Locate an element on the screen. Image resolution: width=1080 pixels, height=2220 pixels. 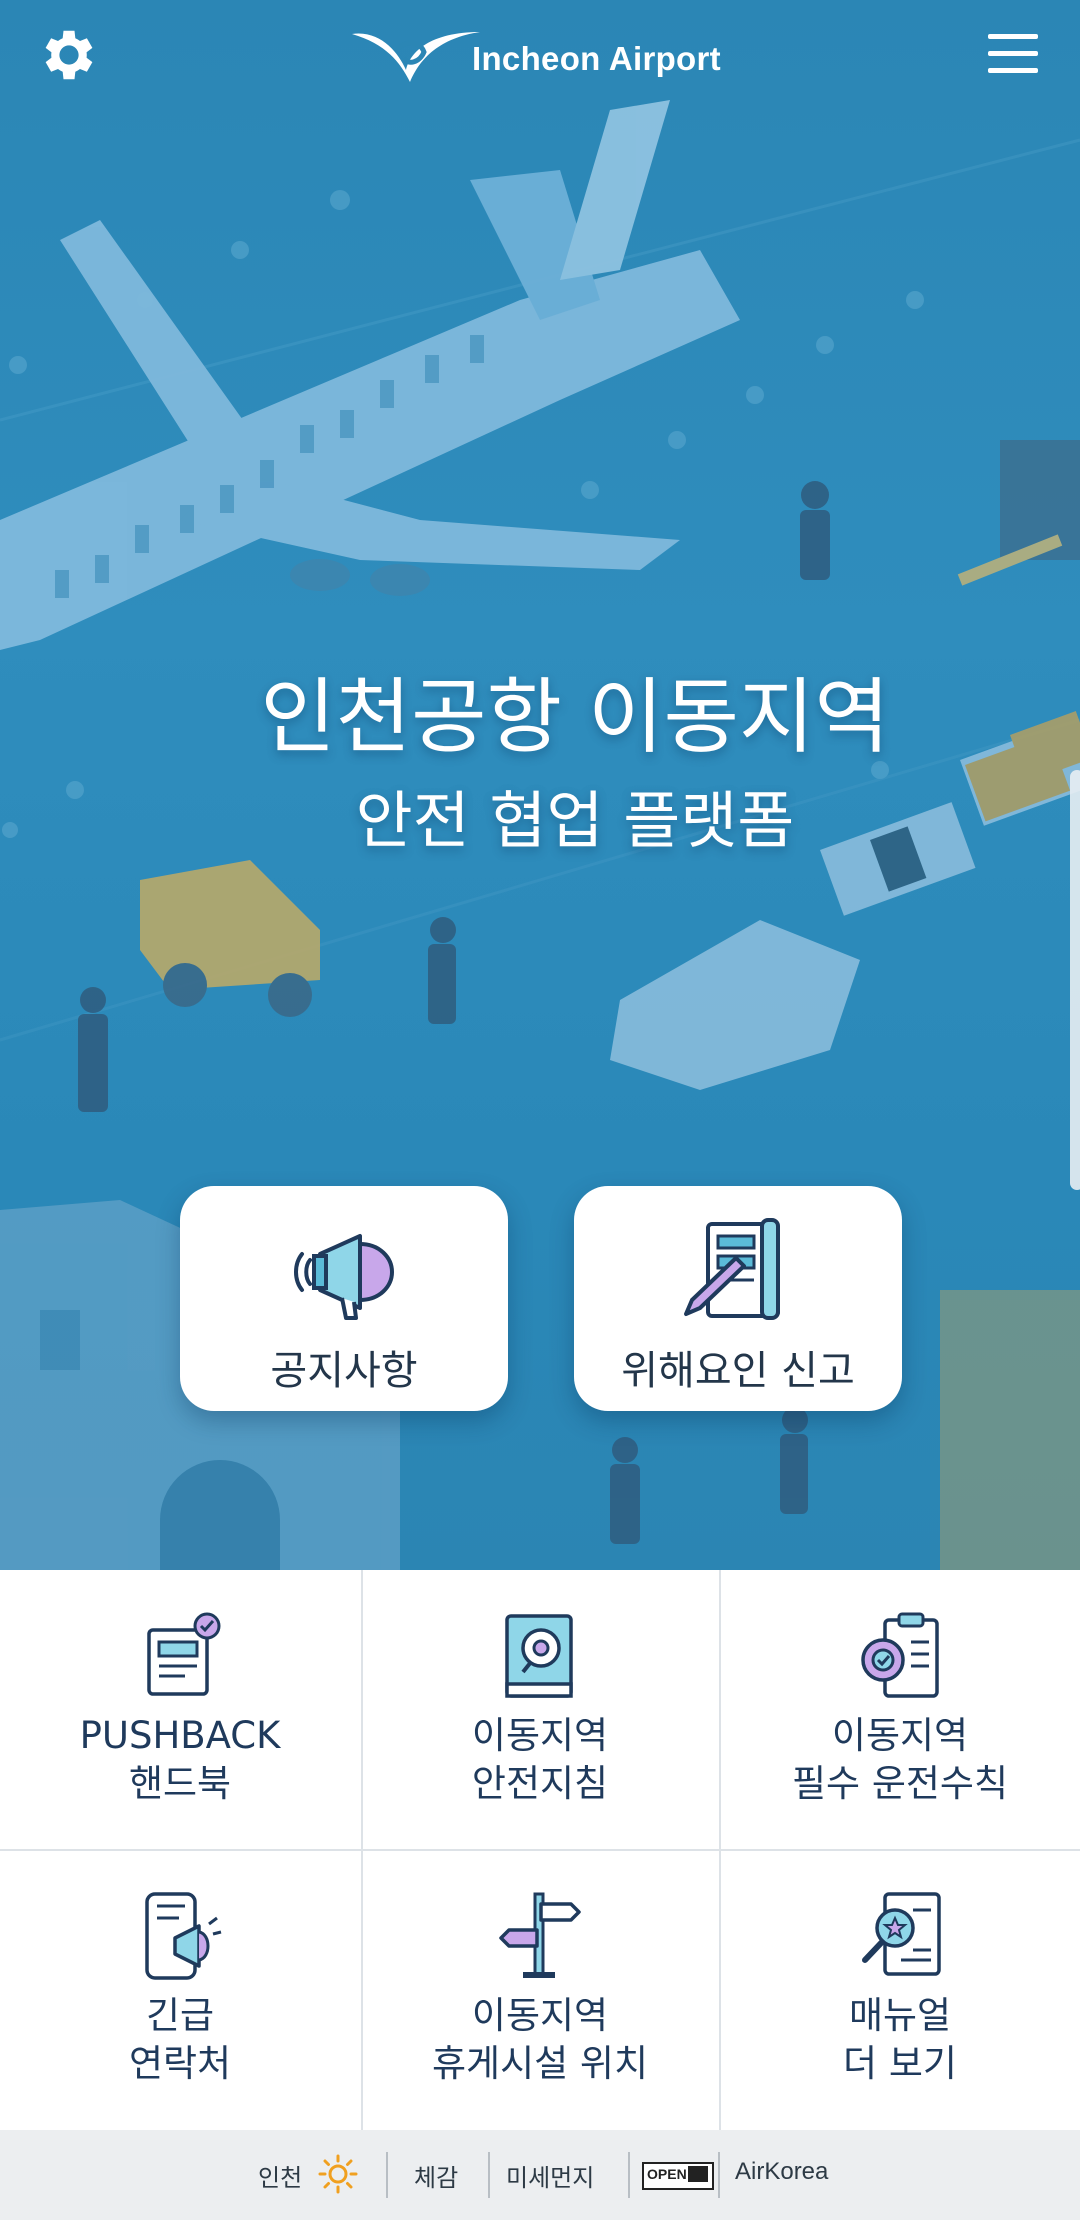
grid-divider is located at coordinates (540, 1850).